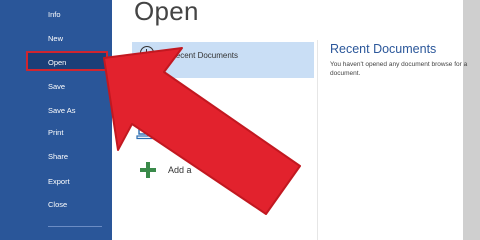 The width and height of the screenshot is (480, 240). Describe the element at coordinates (148, 170) in the screenshot. I see `add-place-icon` at that location.